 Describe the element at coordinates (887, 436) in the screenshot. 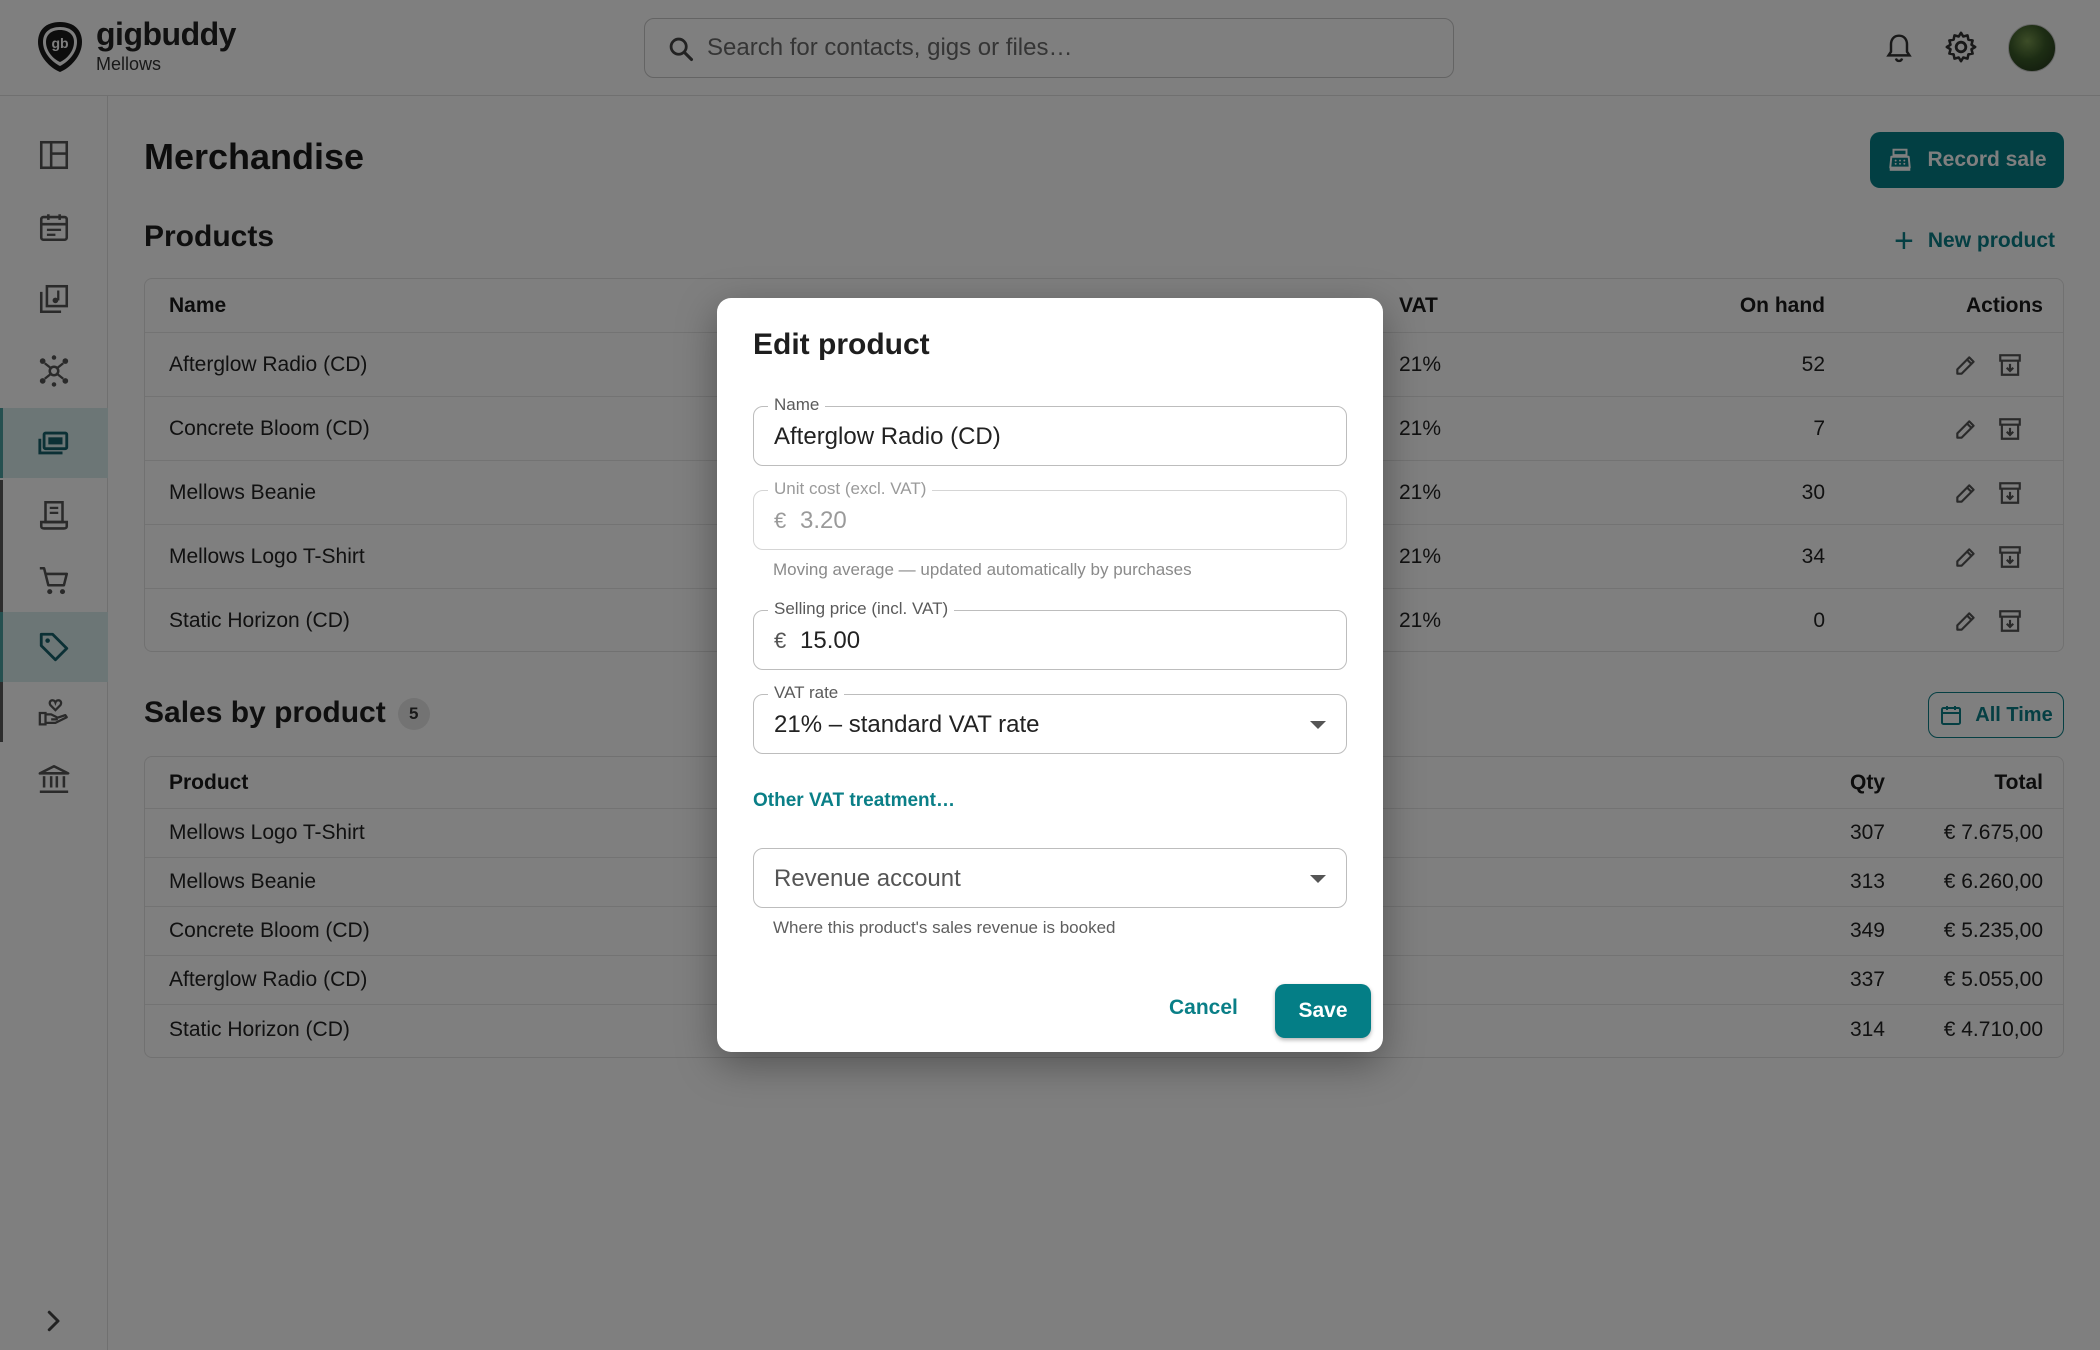

I see `name-value: Afterglow Radio (CD)` at that location.